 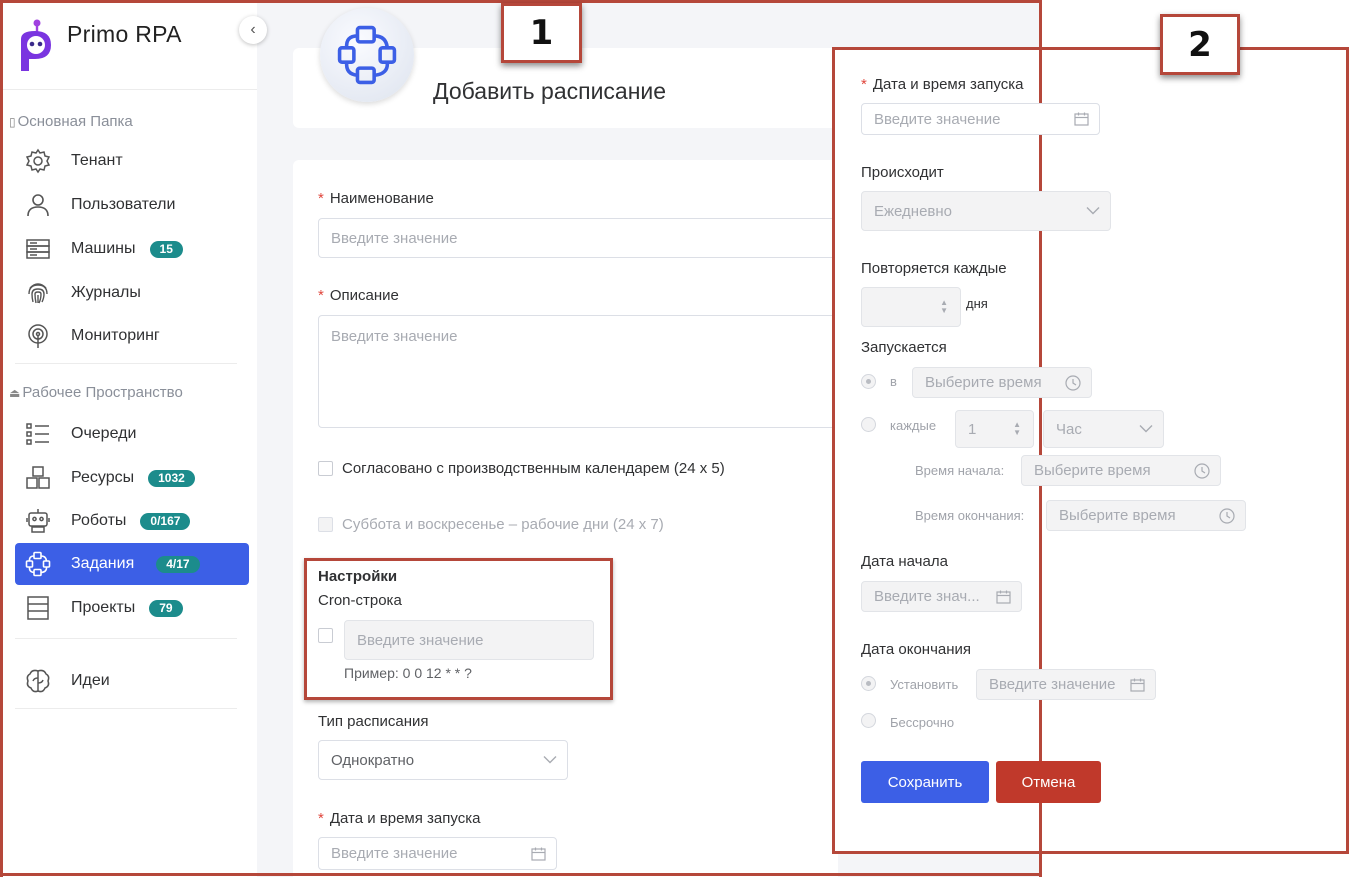 What do you see at coordinates (90, 680) in the screenshot?
I see `sidebar-item-label: Идеи` at bounding box center [90, 680].